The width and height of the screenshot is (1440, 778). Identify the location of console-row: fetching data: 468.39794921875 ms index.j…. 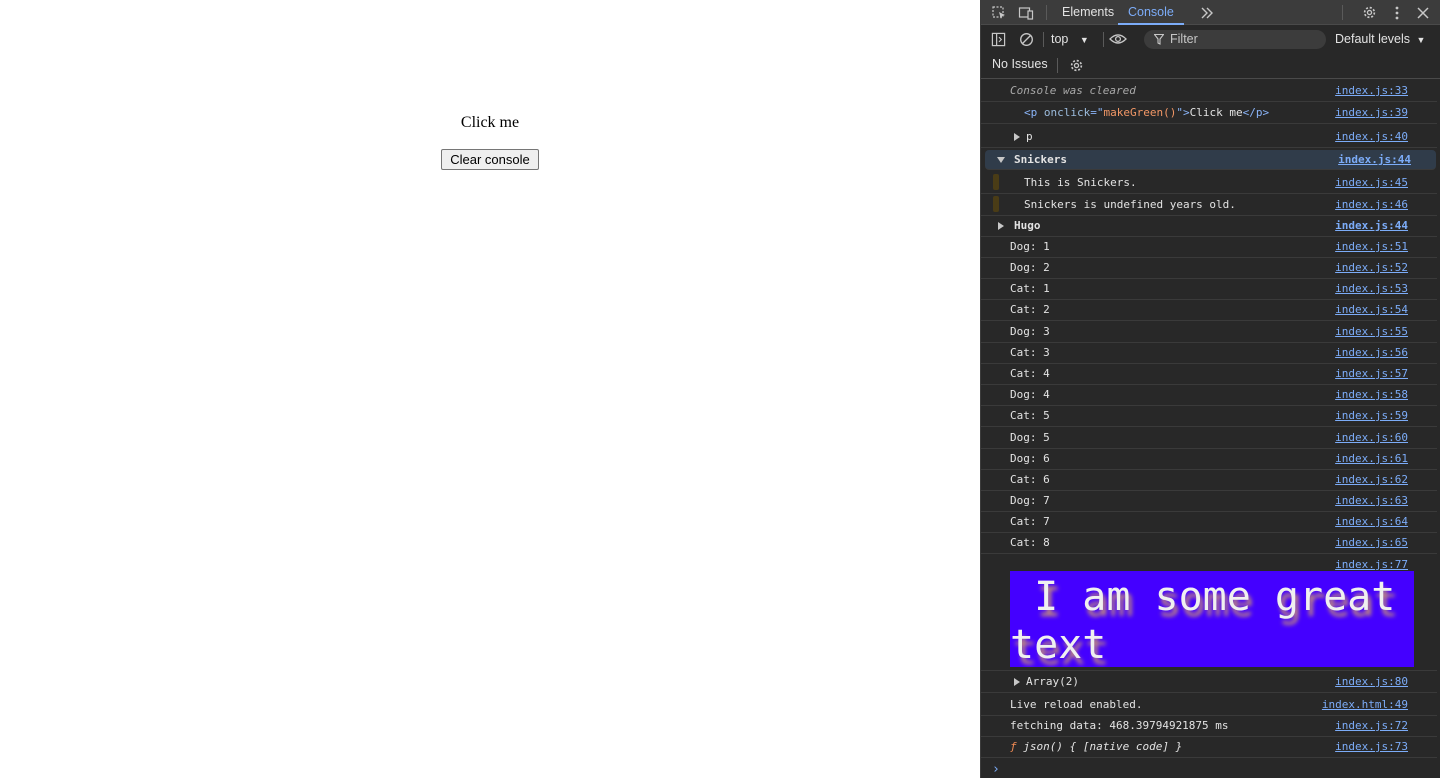
(1209, 726).